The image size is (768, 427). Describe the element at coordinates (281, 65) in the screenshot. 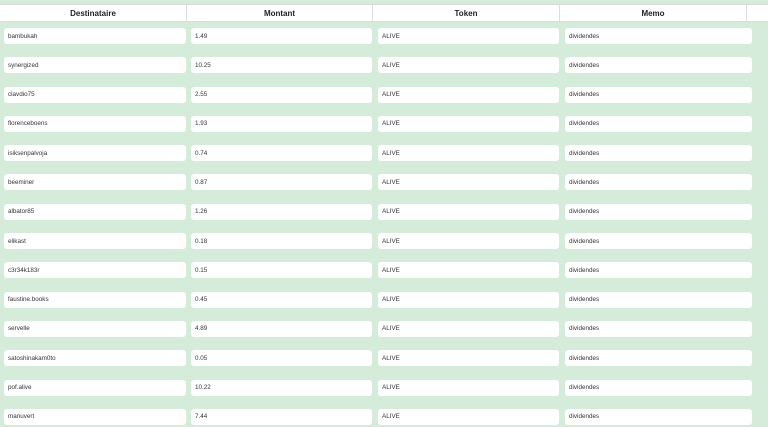

I see `amount-field: 10.25` at that location.